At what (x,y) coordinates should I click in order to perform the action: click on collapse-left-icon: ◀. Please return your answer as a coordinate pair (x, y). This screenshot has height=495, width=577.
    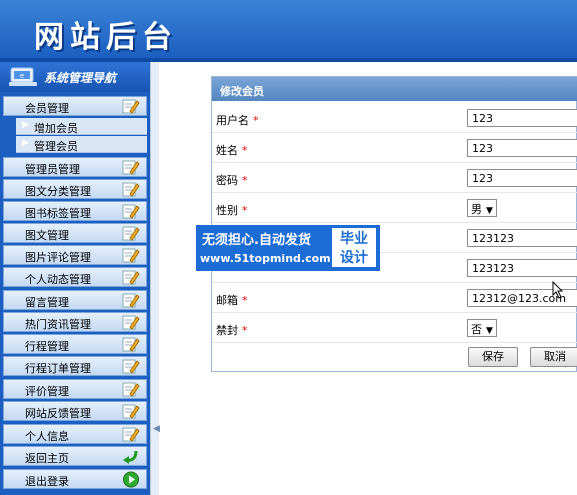
    Looking at the image, I should click on (156, 429).